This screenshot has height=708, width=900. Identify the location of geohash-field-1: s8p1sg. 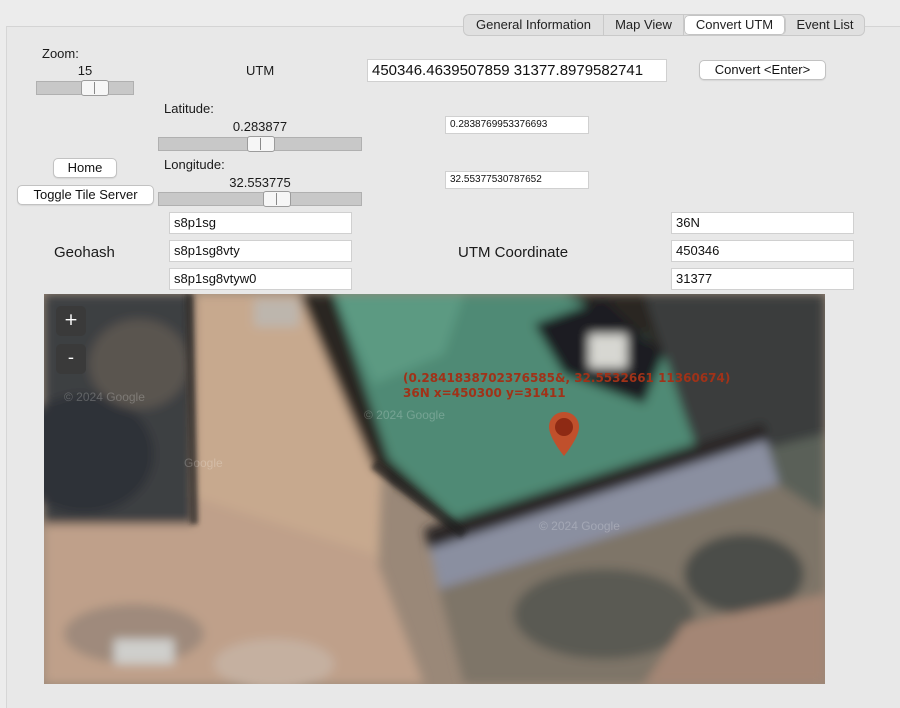
(260, 223).